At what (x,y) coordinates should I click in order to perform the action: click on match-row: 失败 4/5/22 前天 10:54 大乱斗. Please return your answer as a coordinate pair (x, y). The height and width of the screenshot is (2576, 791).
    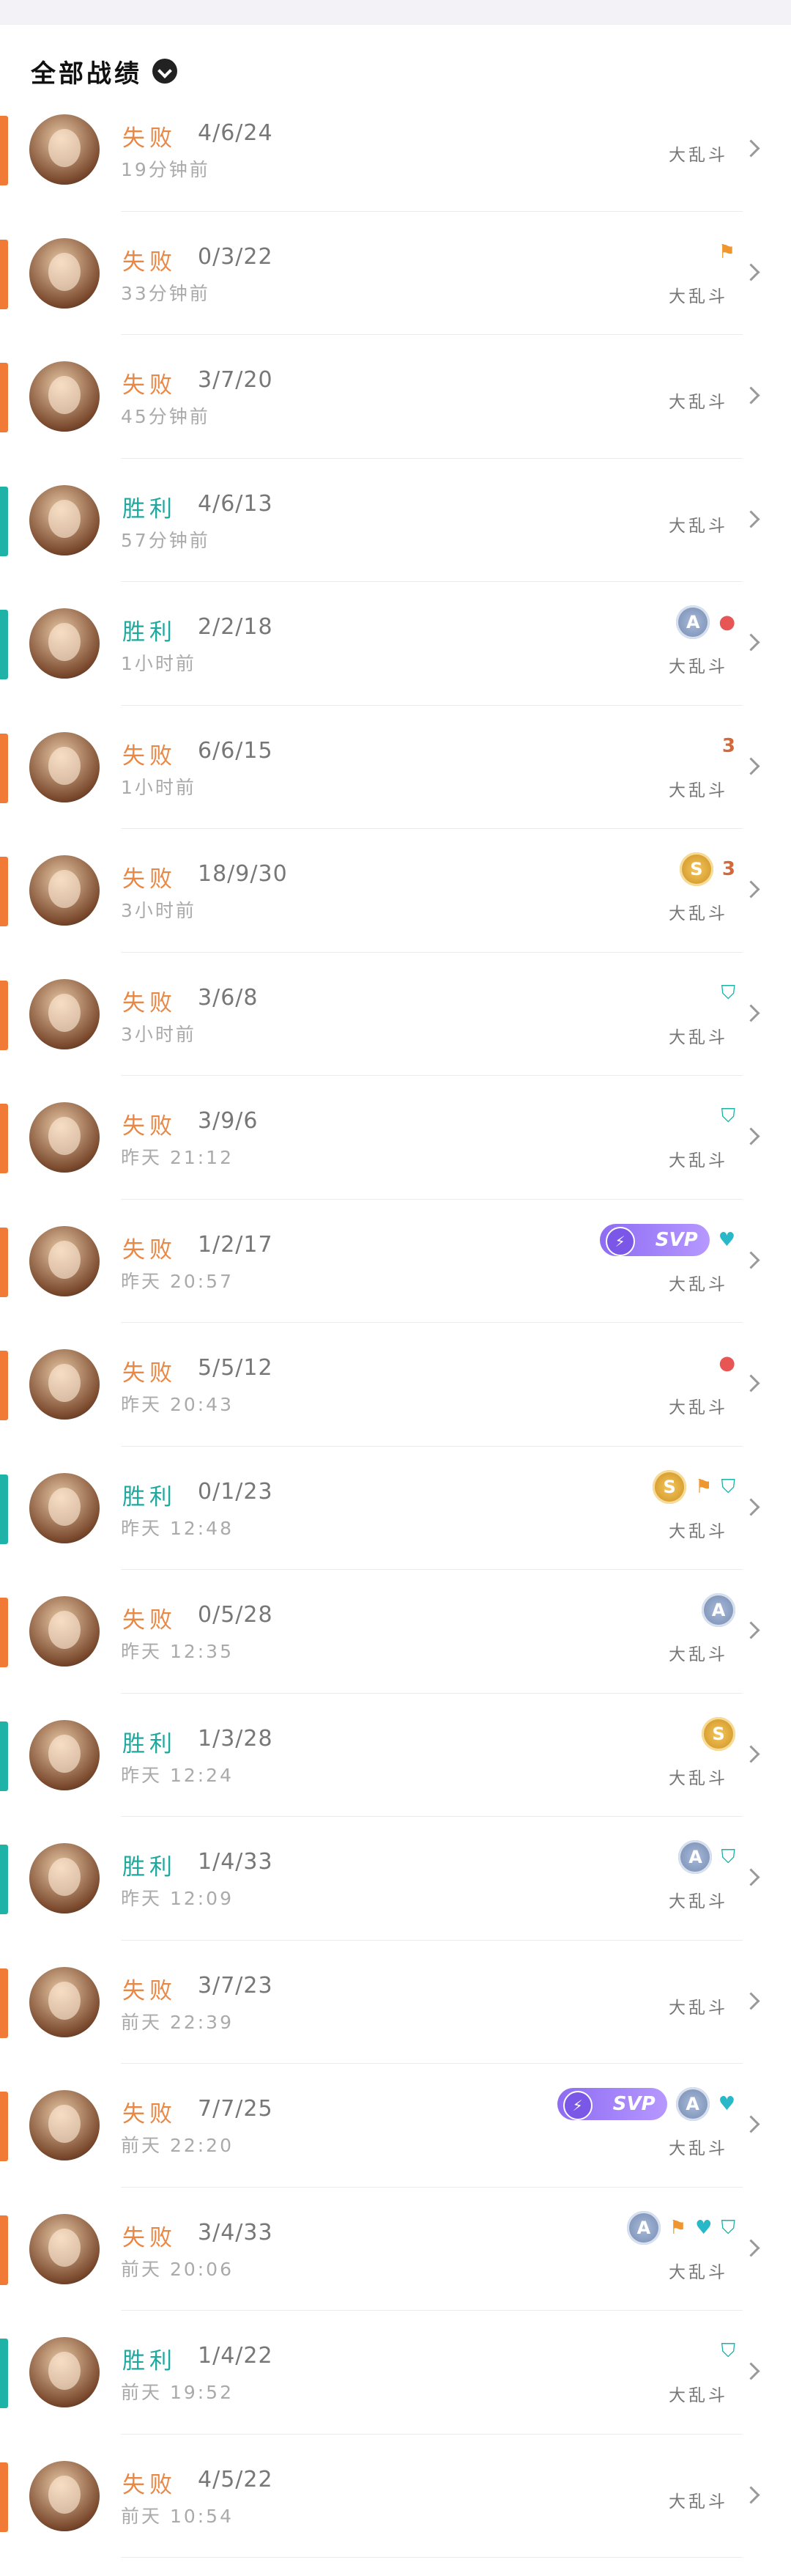
    Looking at the image, I should click on (395, 2496).